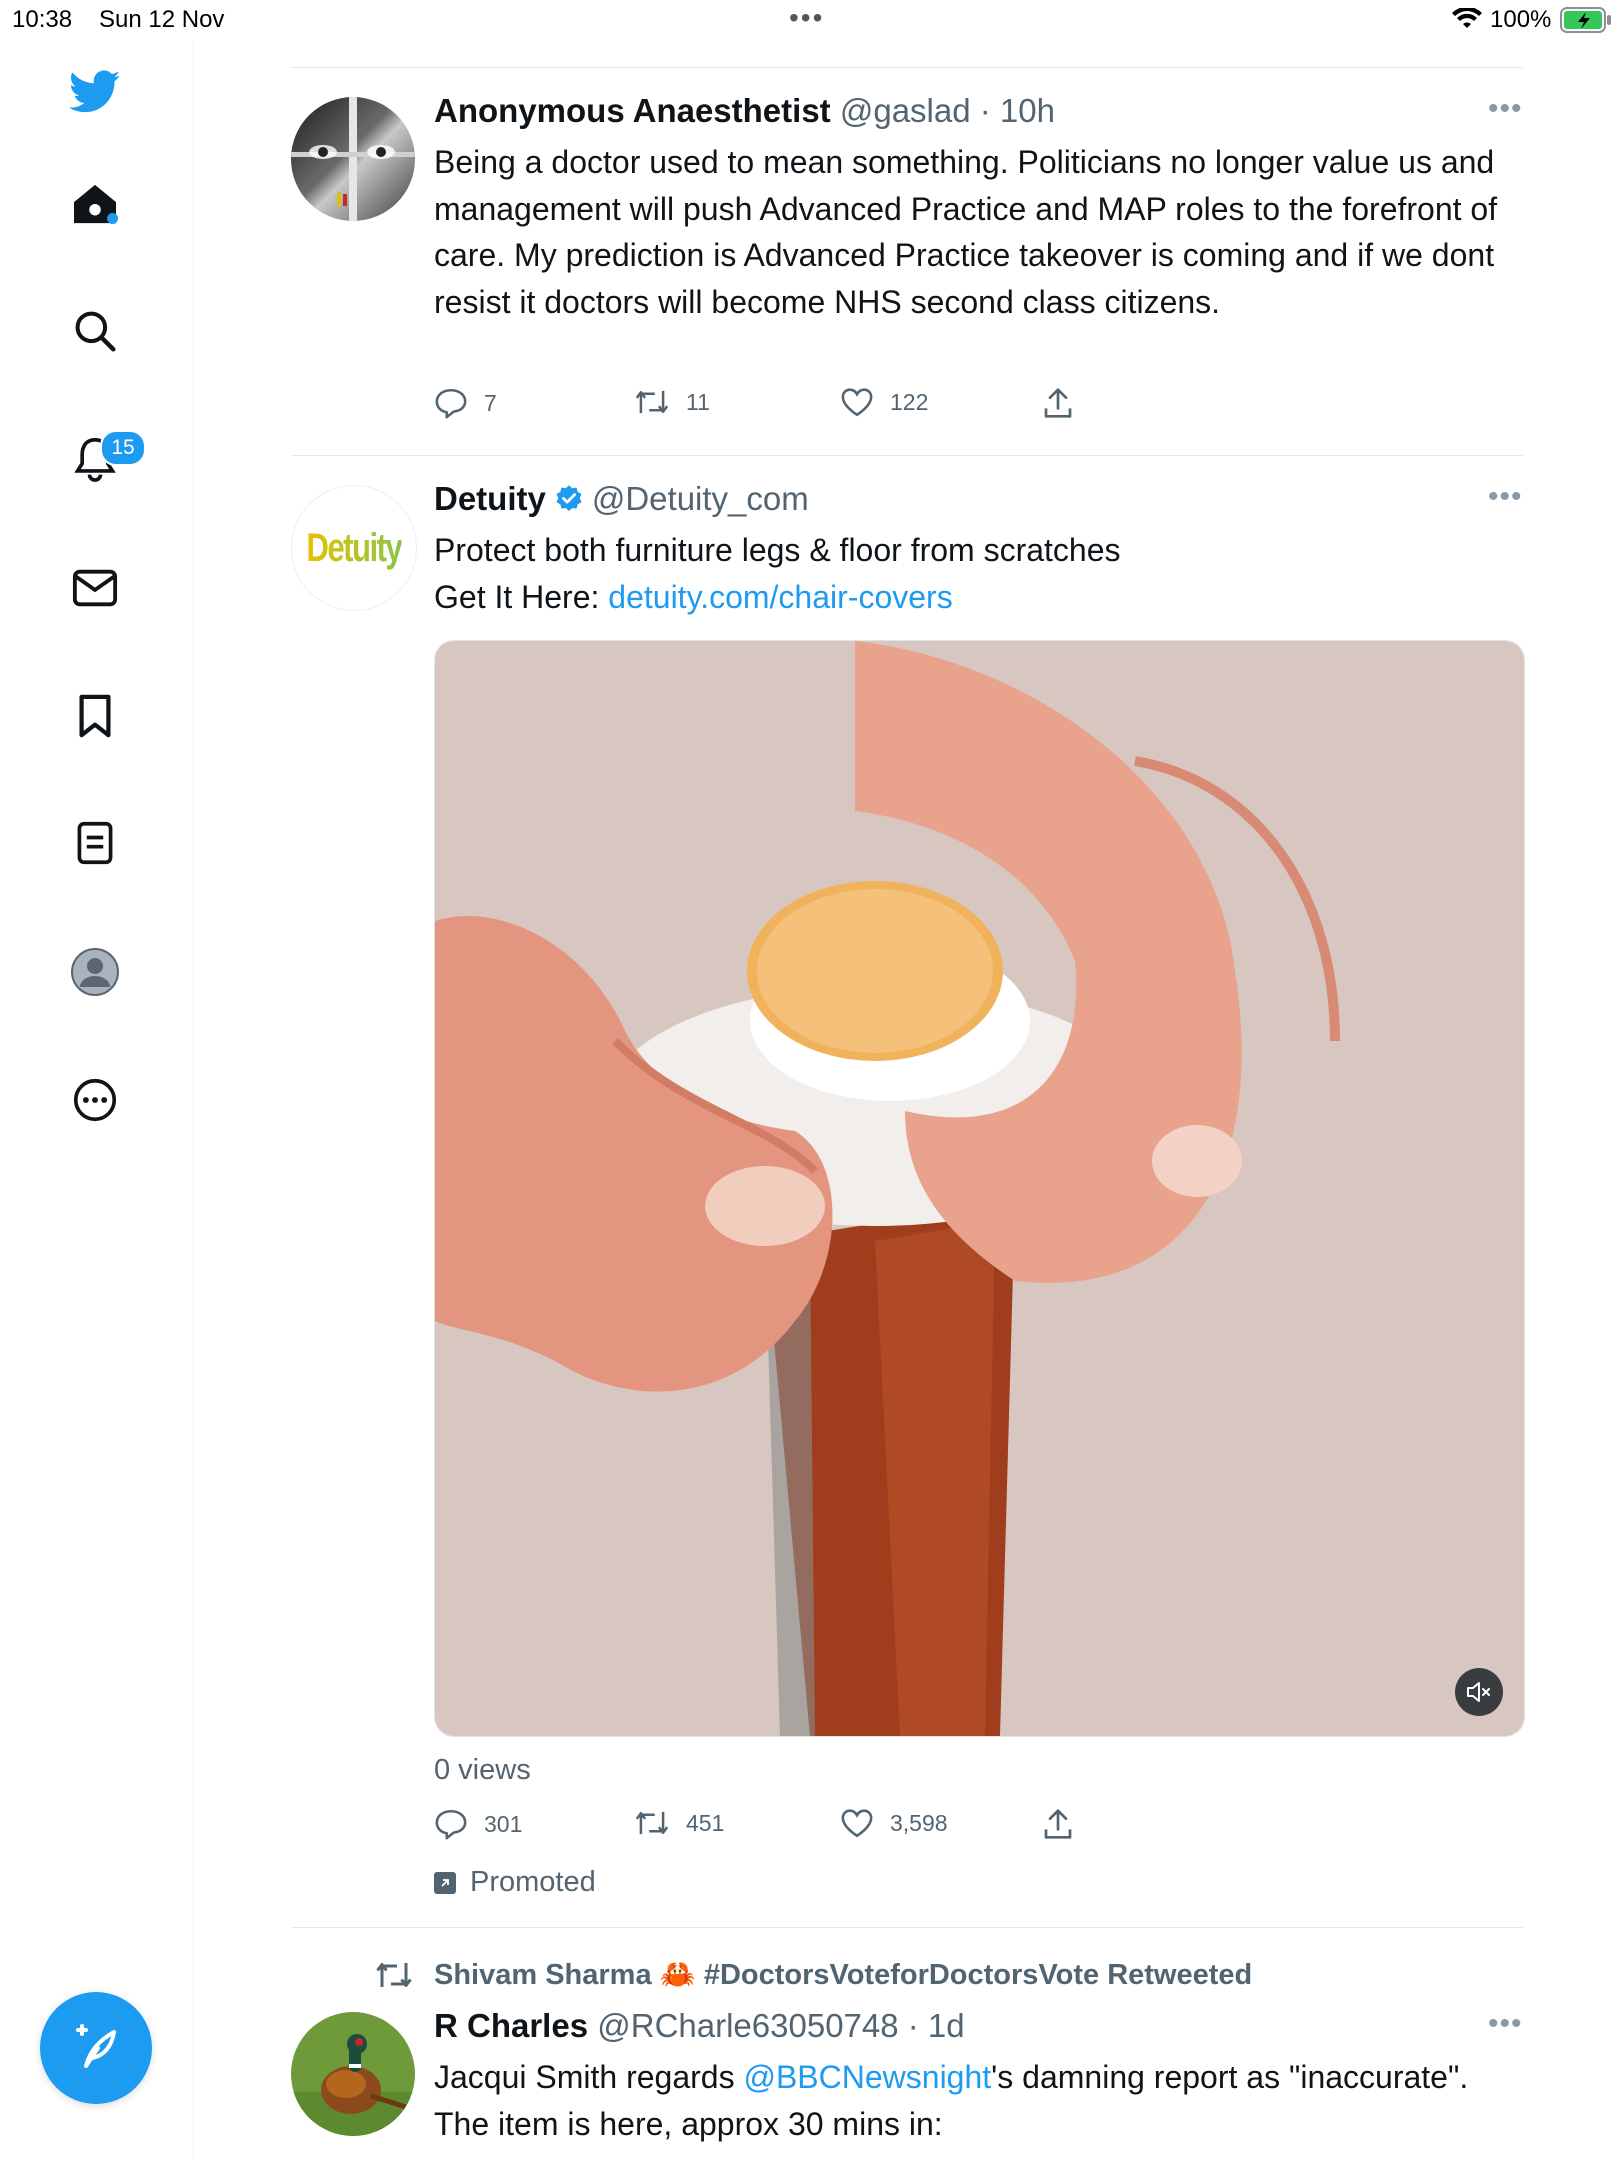 The image size is (1620, 2160). Describe the element at coordinates (932, 2025) in the screenshot. I see `tweet-time: · 1d` at that location.